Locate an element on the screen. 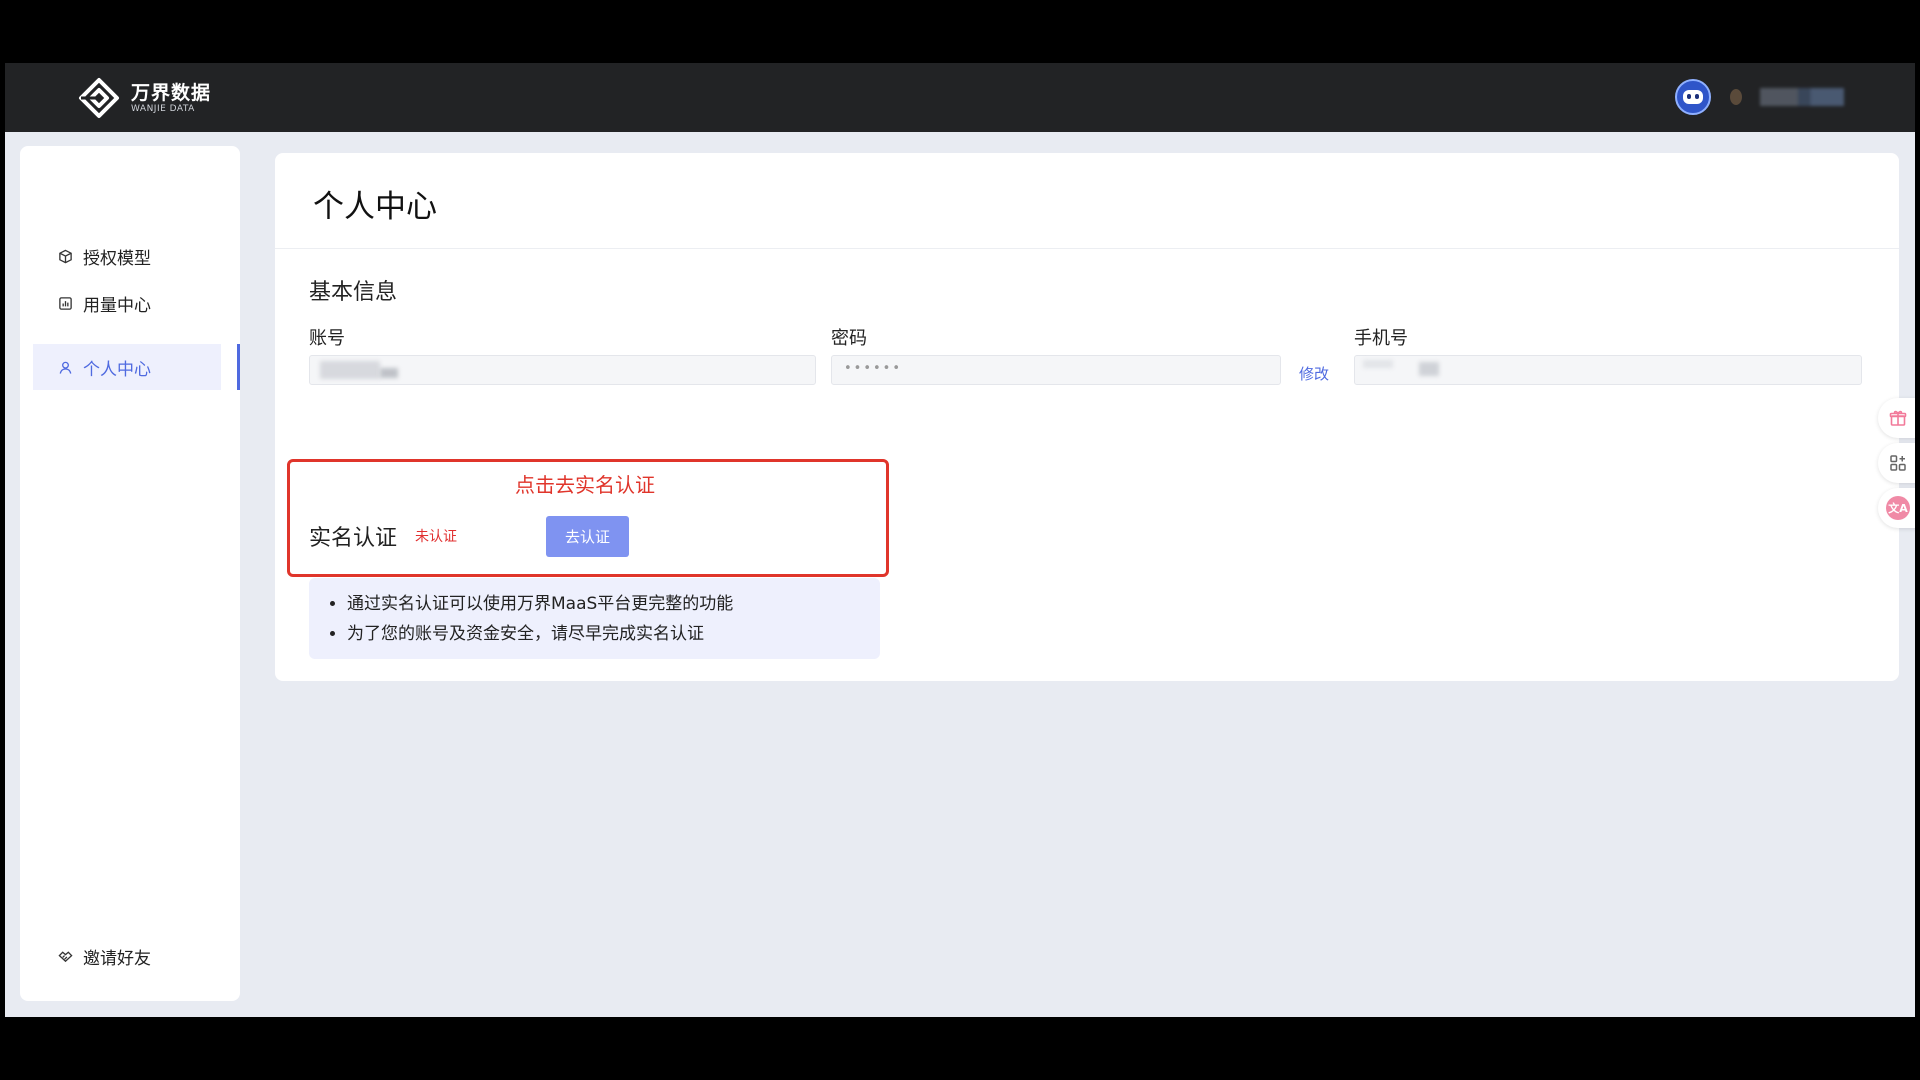 Image resolution: width=1920 pixels, height=1080 pixels. sidebar-item-authorized-models: 授权模型 is located at coordinates (127, 256).